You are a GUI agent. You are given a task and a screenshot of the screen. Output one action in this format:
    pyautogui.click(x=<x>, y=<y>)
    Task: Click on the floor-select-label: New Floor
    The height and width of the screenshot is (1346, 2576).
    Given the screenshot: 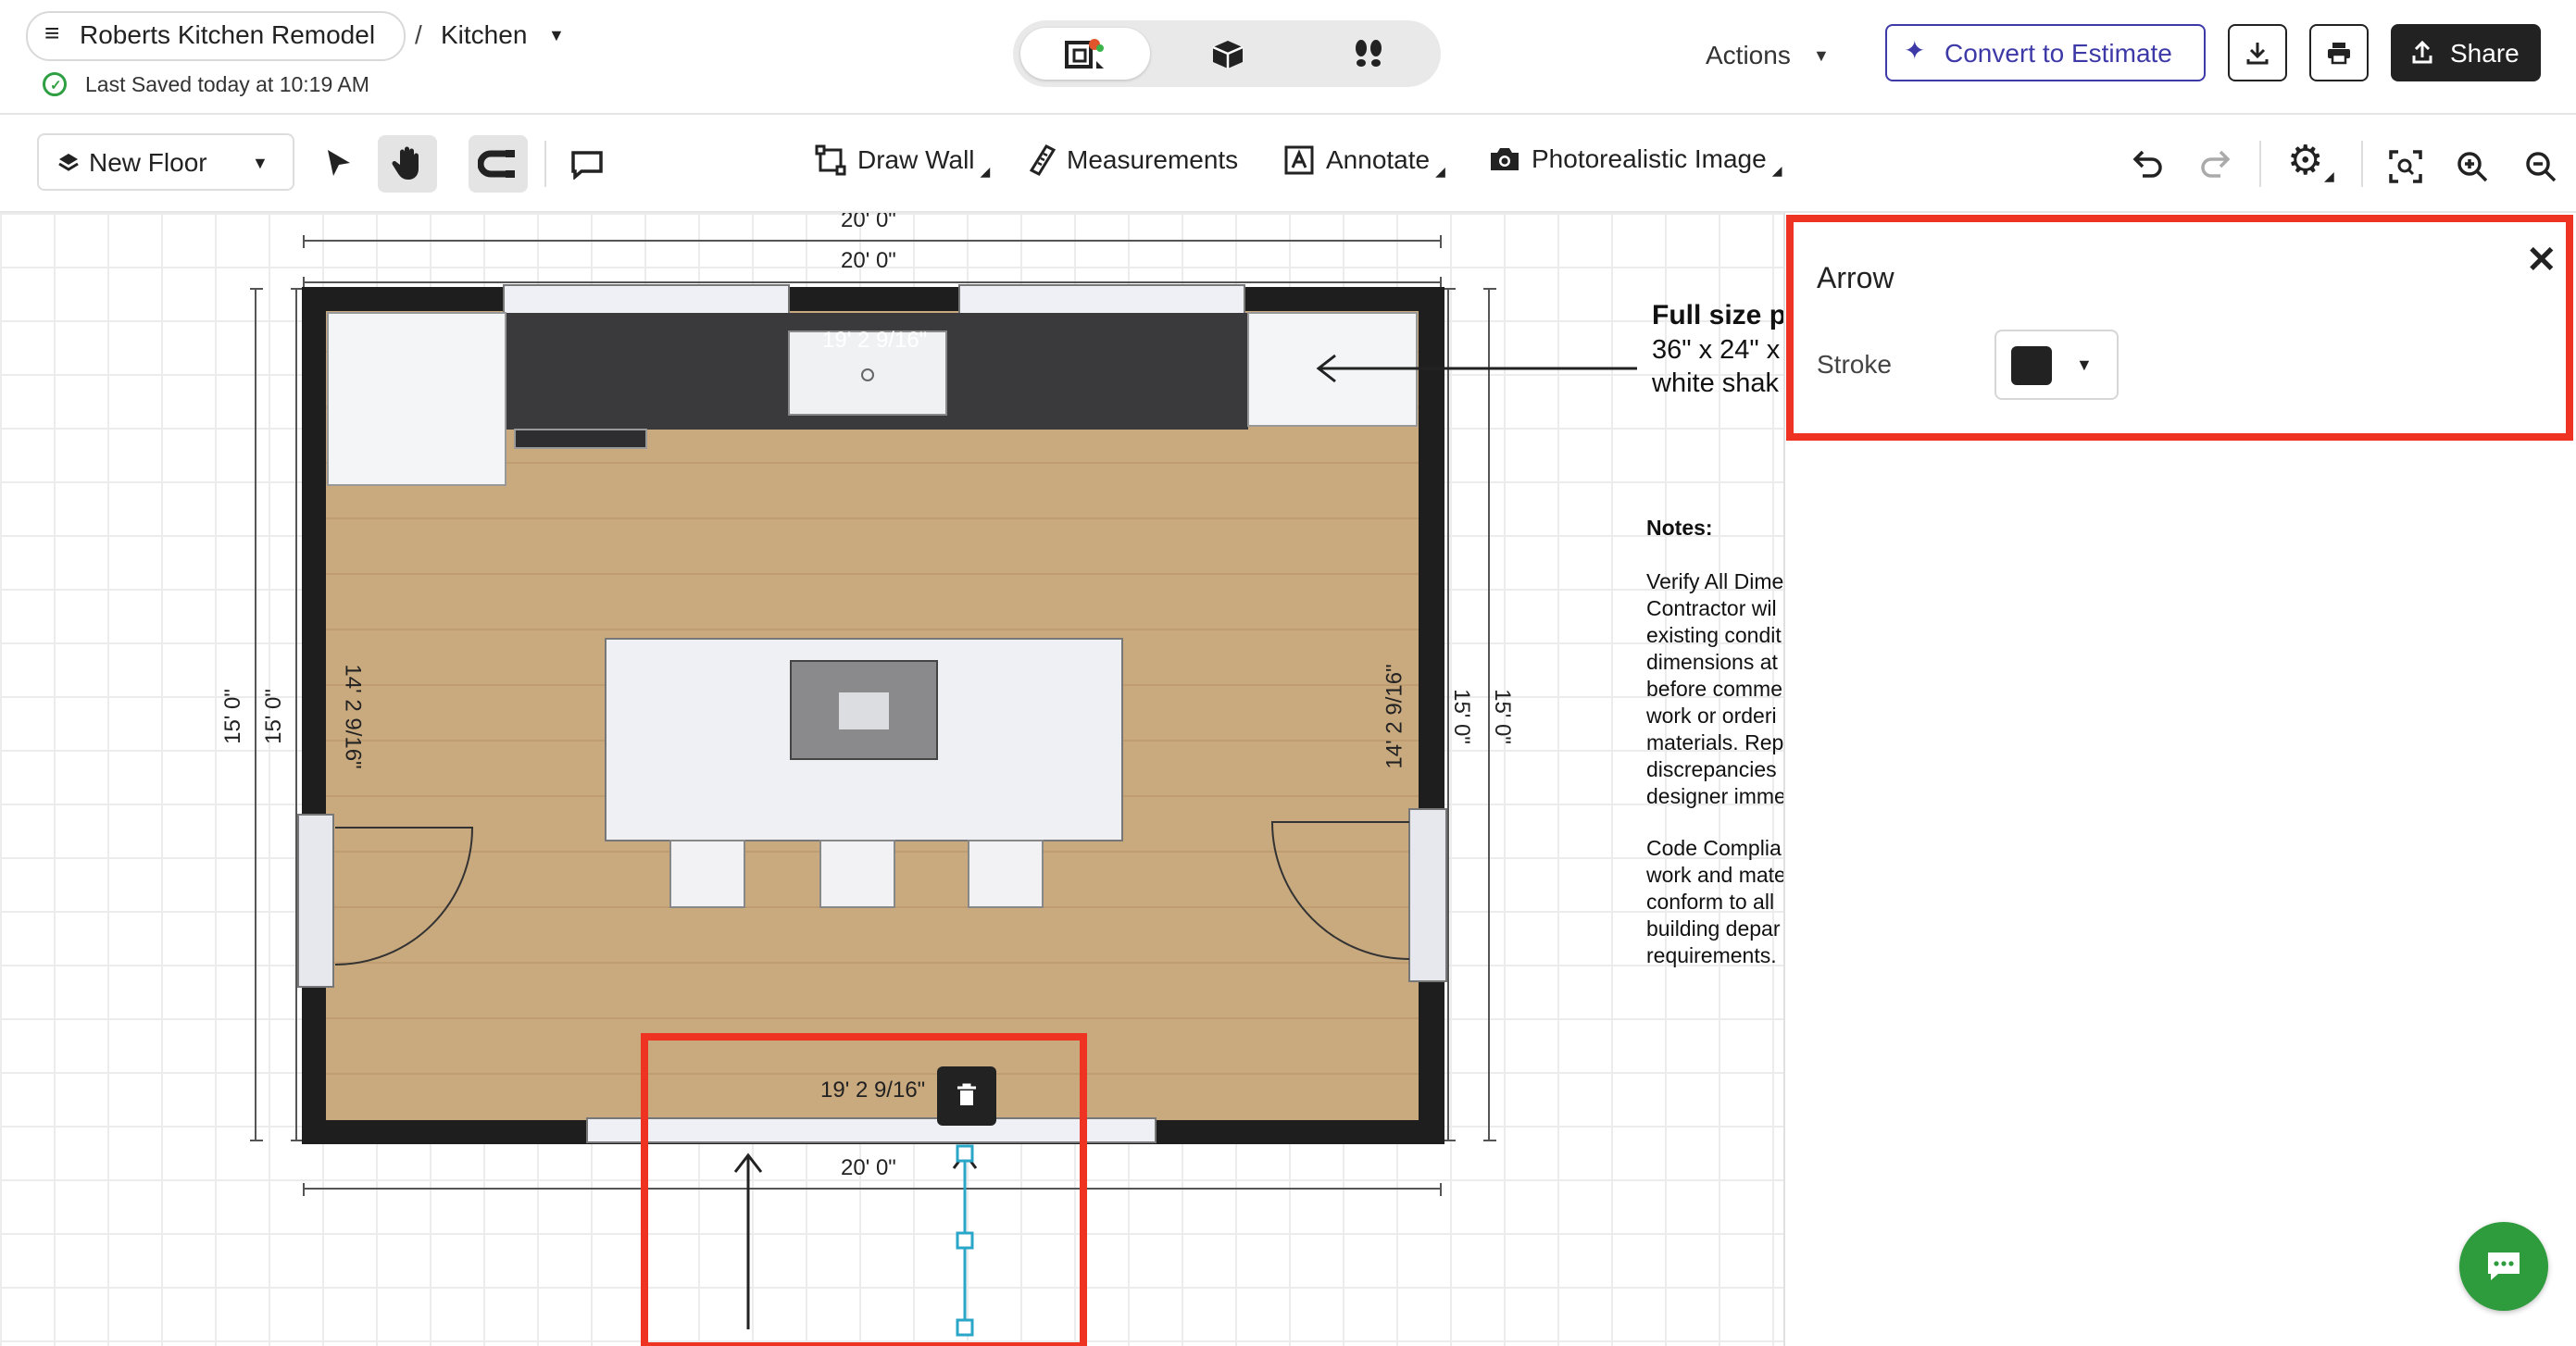 What is the action you would take?
    pyautogui.click(x=148, y=162)
    